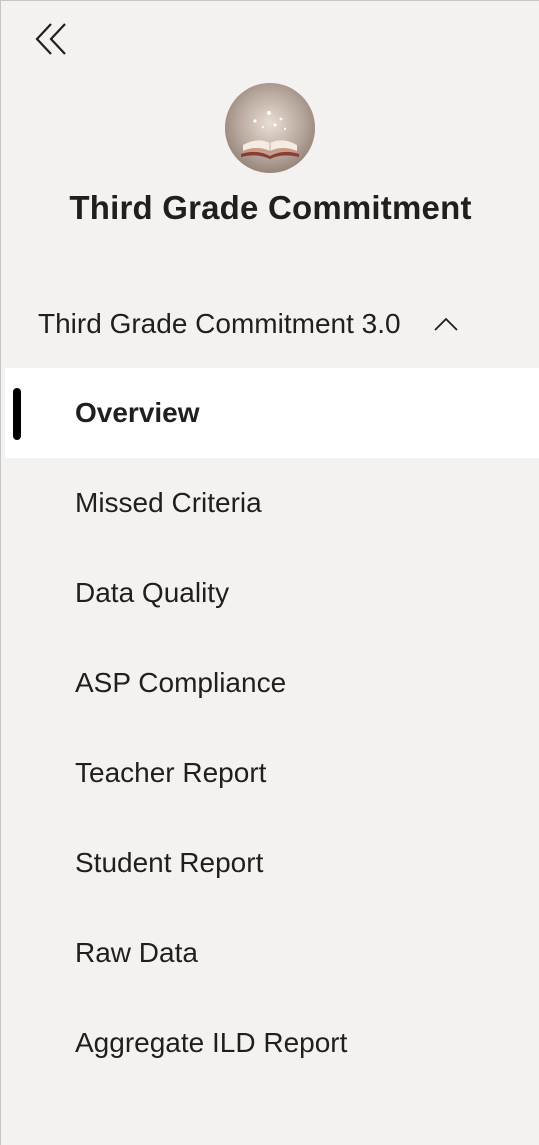 This screenshot has width=539, height=1145. Describe the element at coordinates (50, 41) in the screenshot. I see `double-chevron-left-icon` at that location.